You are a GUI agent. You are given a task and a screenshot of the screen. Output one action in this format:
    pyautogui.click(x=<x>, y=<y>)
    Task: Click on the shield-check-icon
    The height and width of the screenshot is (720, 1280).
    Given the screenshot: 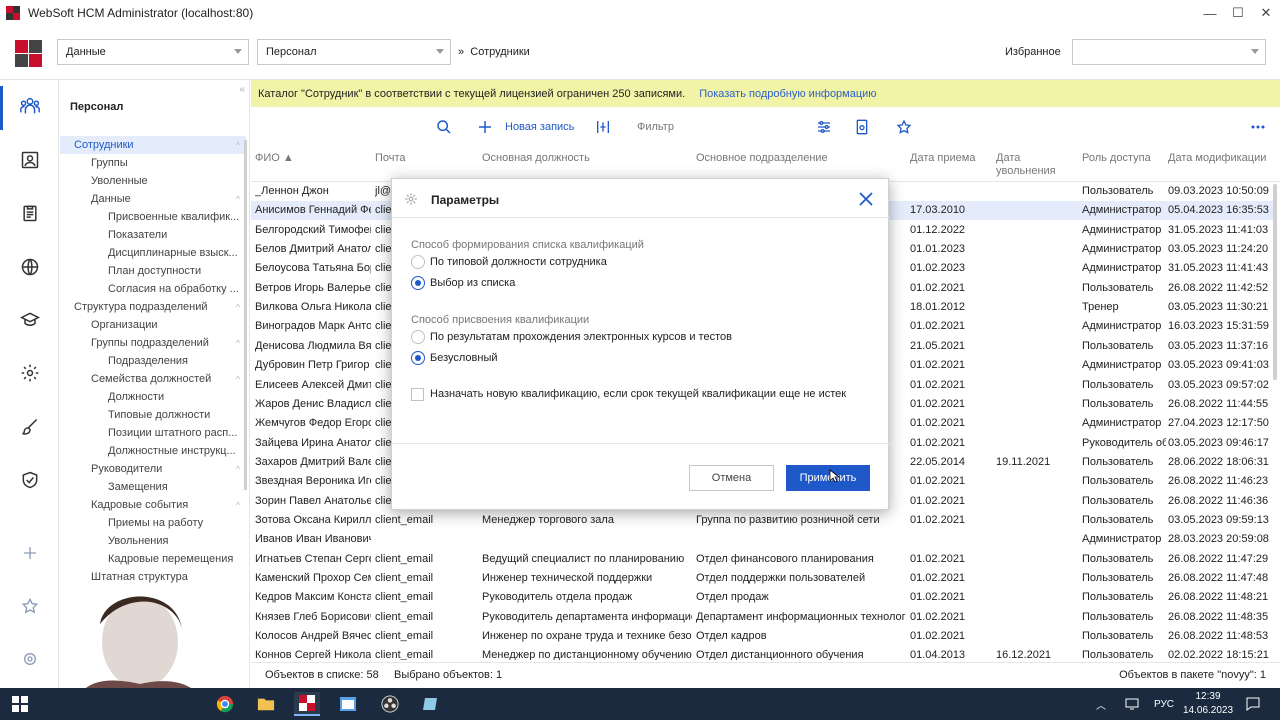 What is the action you would take?
    pyautogui.click(x=30, y=480)
    